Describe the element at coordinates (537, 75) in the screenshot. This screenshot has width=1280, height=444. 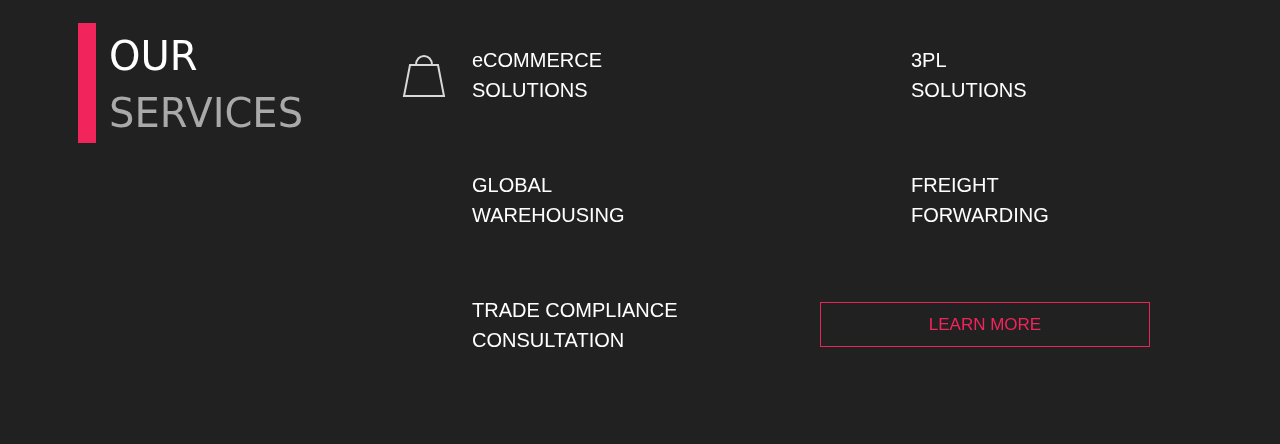
I see `service-title: eCOMMERCE SOLUTIONS` at that location.